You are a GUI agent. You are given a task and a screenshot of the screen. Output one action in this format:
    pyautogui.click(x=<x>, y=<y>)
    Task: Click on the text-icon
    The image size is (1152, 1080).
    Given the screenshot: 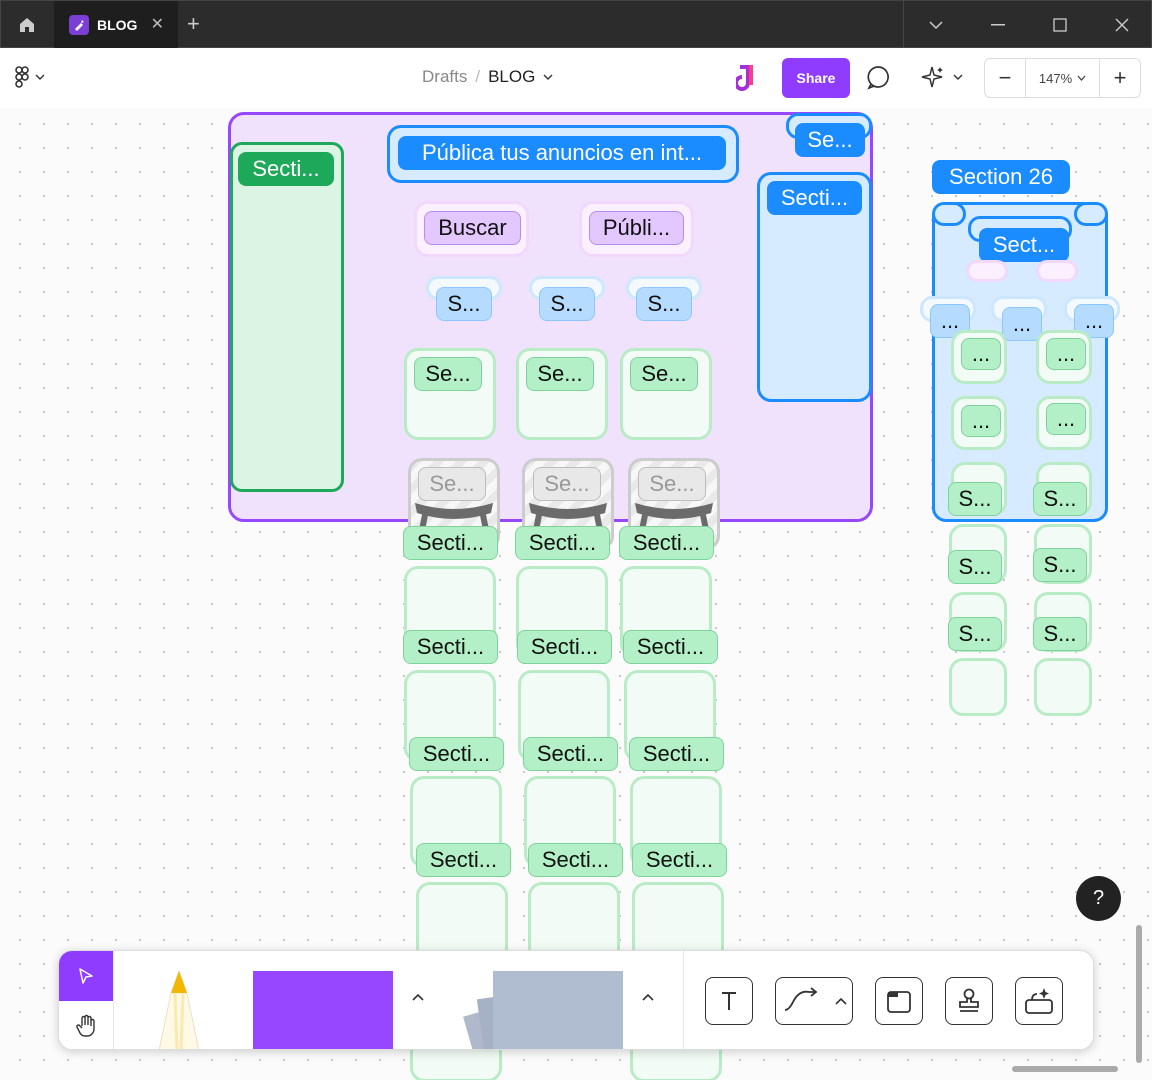 What is the action you would take?
    pyautogui.click(x=729, y=1001)
    